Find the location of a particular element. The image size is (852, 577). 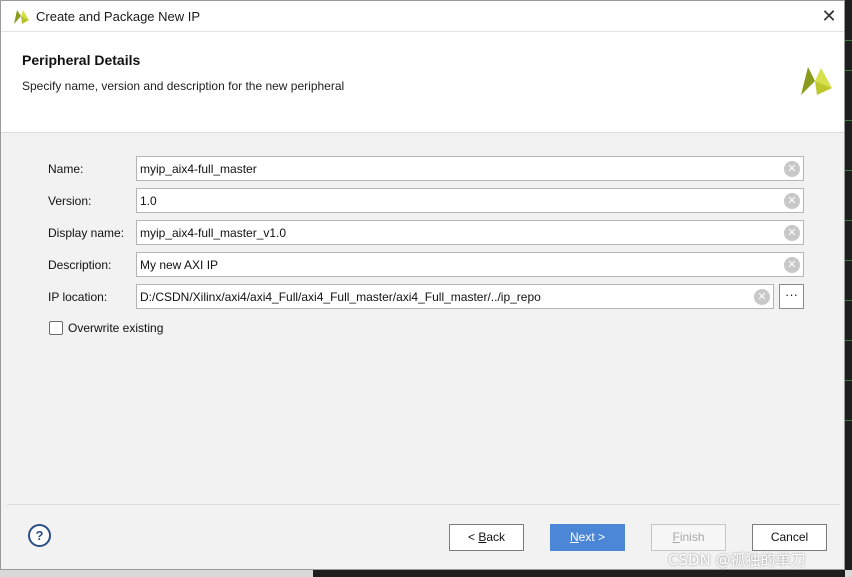

back-button: < Back is located at coordinates (486, 537).